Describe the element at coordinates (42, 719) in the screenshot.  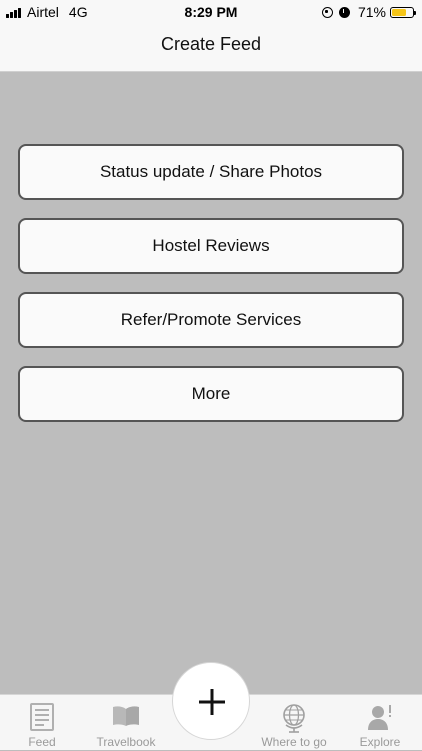
I see `feed-icon` at that location.